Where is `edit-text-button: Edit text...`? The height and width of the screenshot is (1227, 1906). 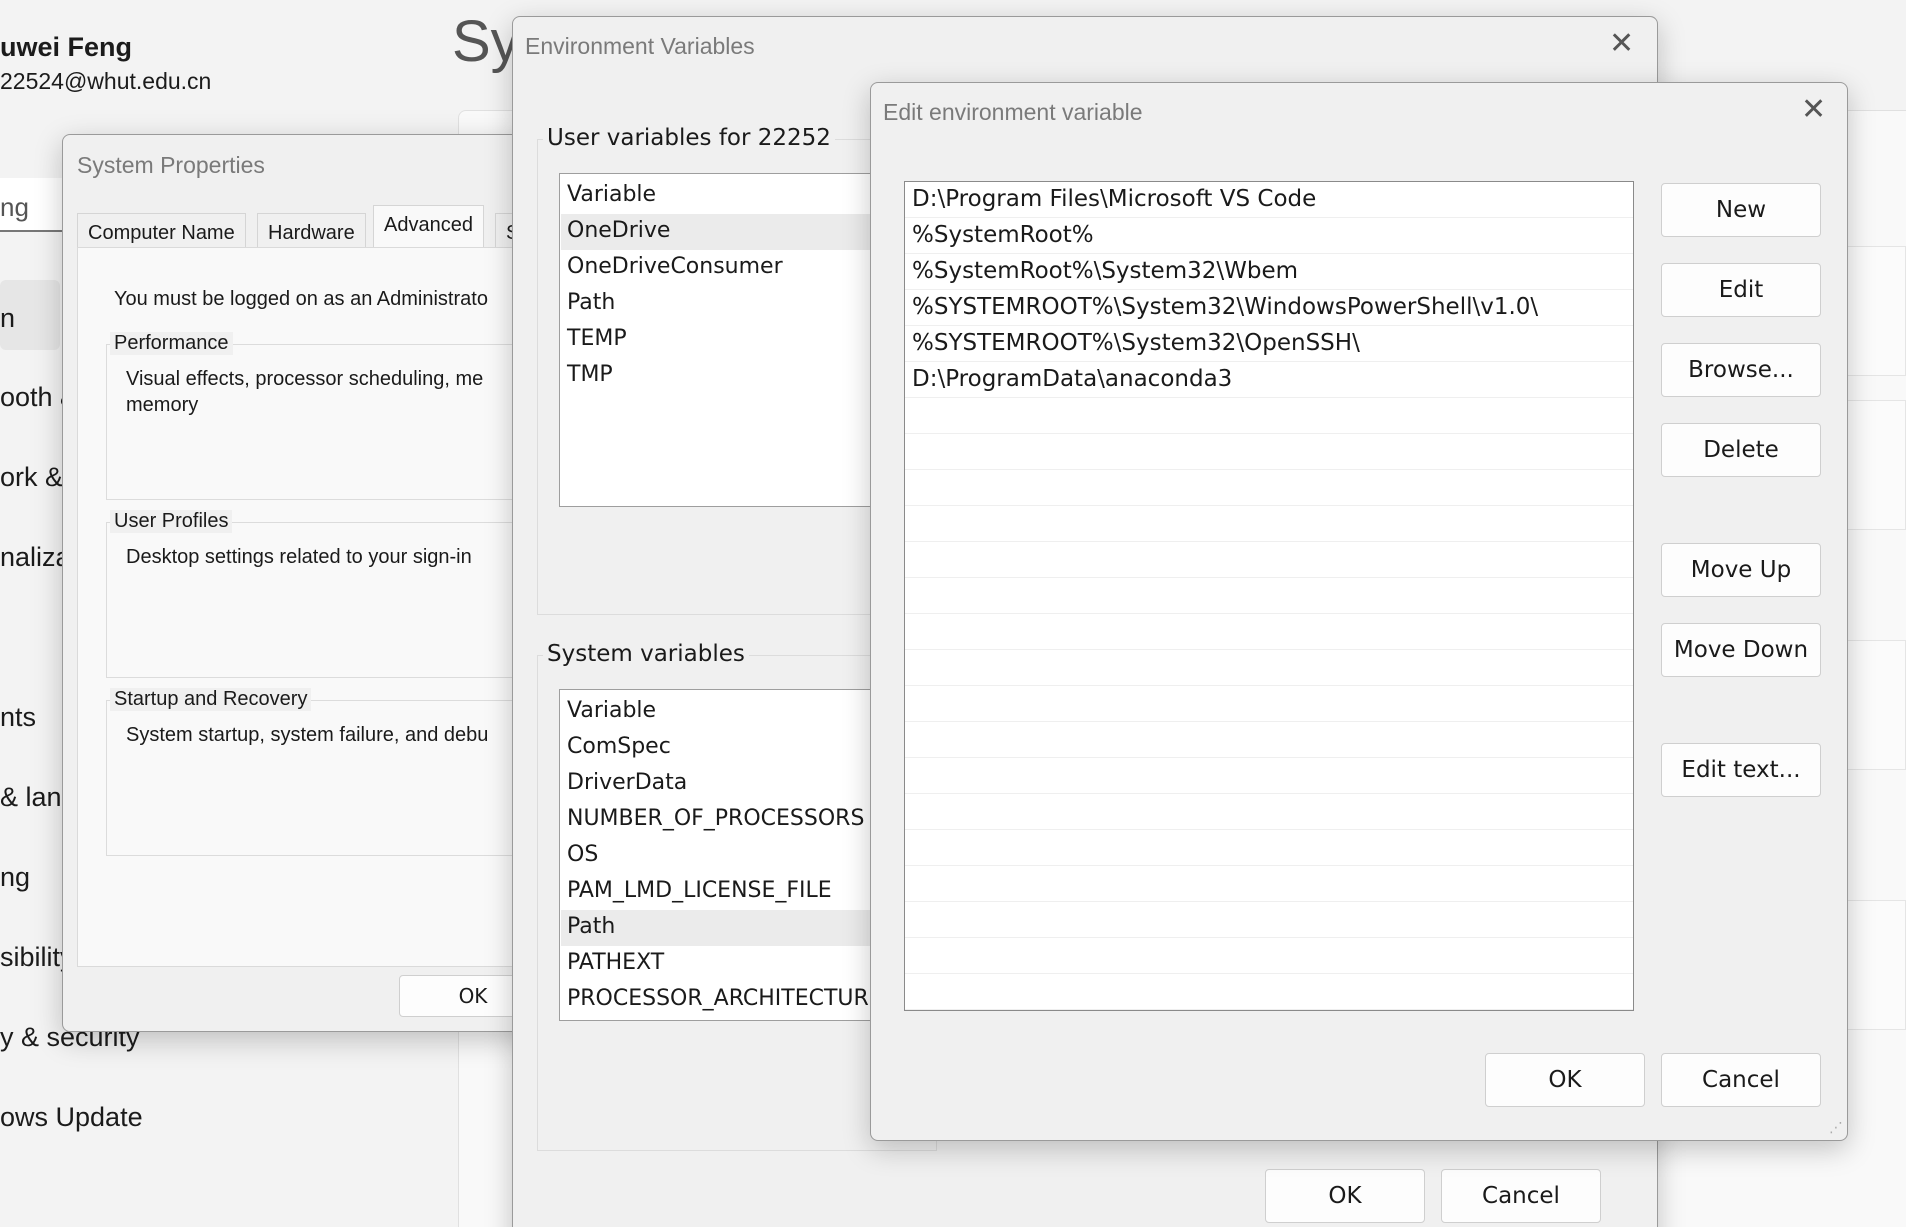
edit-text-button: Edit text... is located at coordinates (1741, 770).